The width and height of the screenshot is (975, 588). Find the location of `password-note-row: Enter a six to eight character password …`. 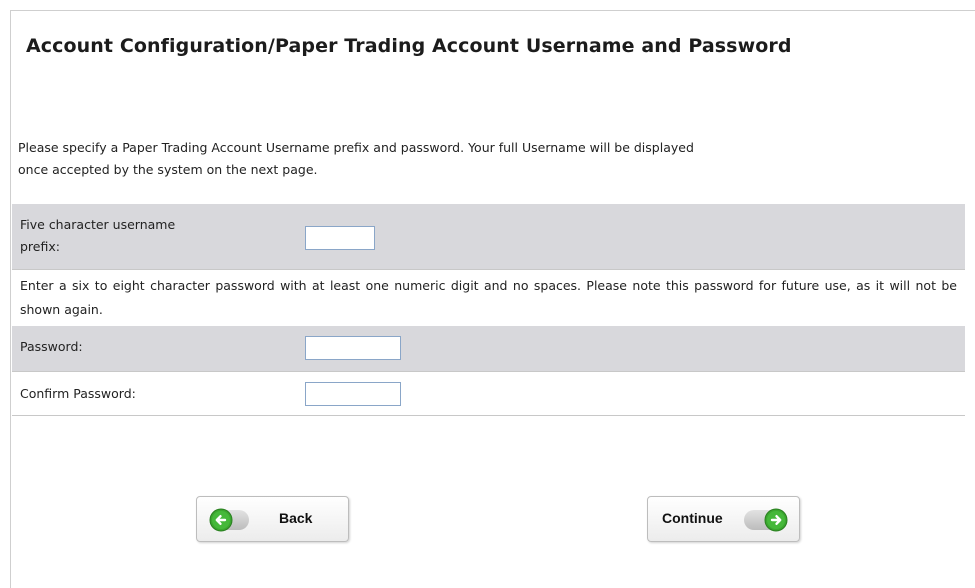

password-note-row: Enter a six to eight character password … is located at coordinates (488, 297).